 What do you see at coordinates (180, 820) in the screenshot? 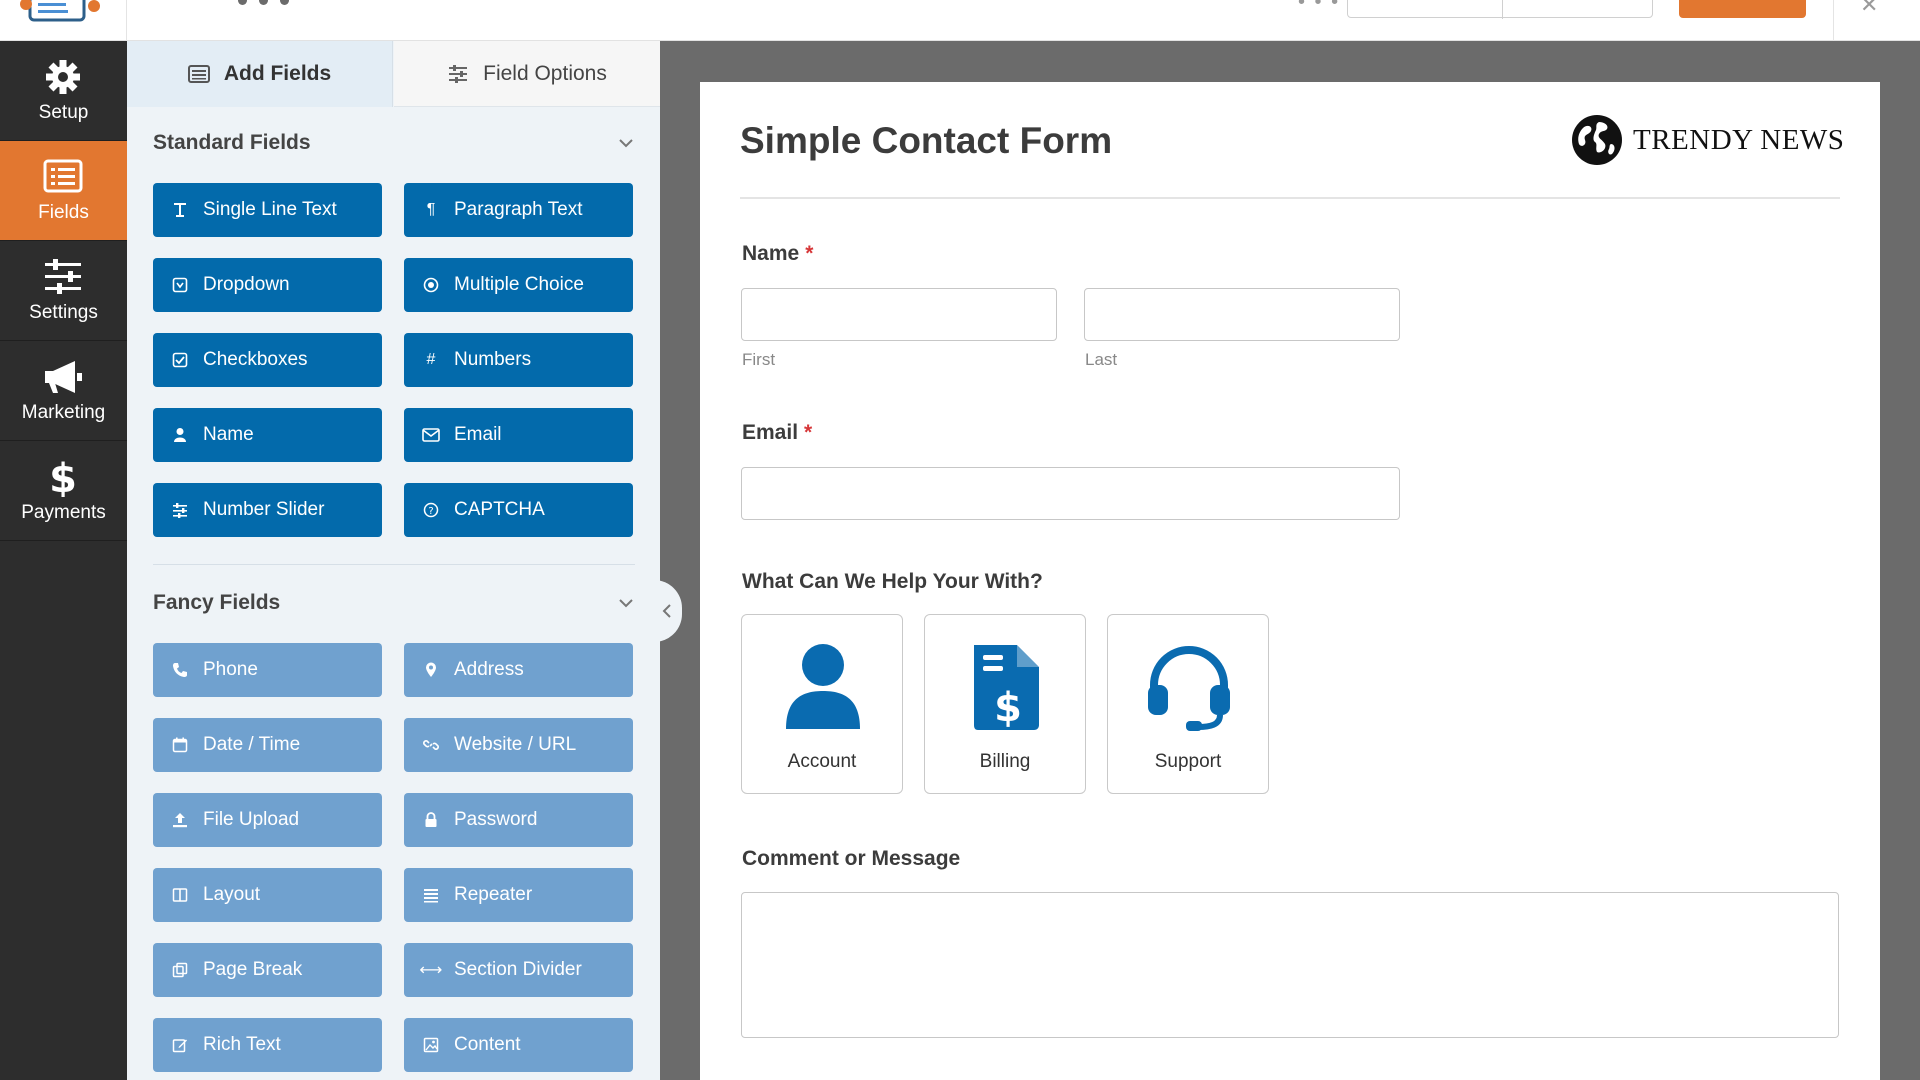
I see `upload-icon` at bounding box center [180, 820].